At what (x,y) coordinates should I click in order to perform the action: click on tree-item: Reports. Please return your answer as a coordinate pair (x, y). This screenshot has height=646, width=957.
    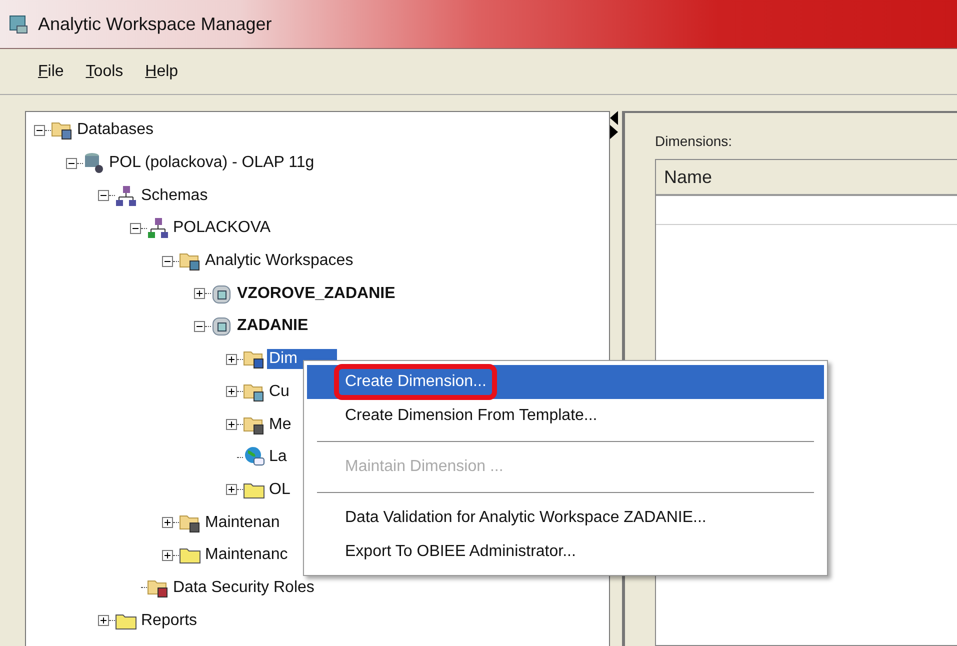
    Looking at the image, I should click on (169, 620).